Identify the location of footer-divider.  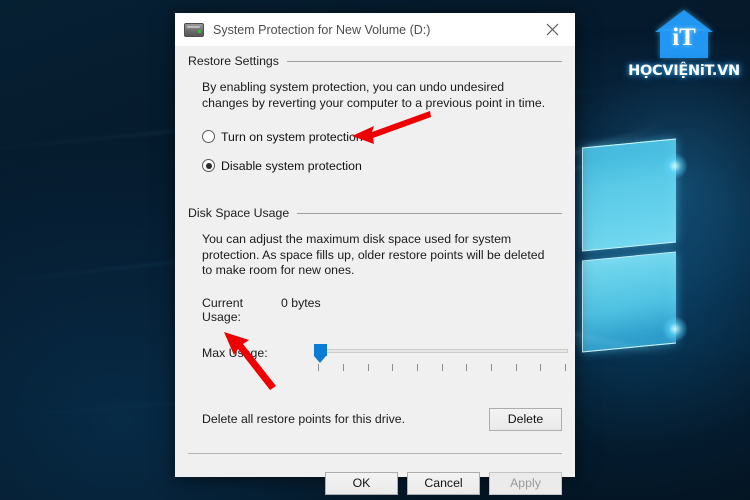
(375, 453).